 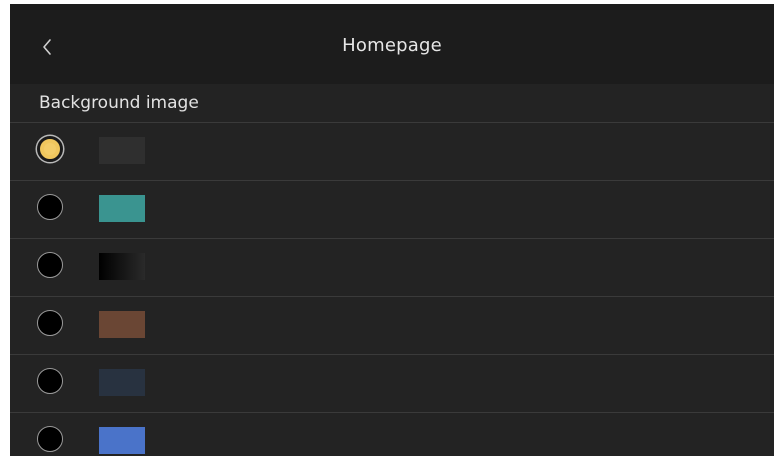 I want to click on section-label: Background image, so click(x=119, y=103).